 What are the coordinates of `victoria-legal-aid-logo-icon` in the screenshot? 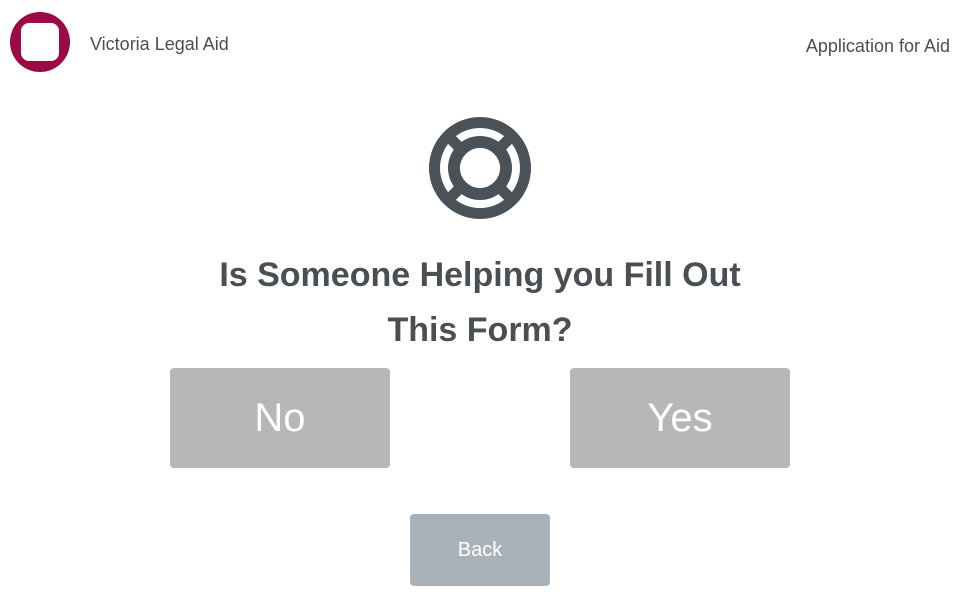 It's located at (40, 42).